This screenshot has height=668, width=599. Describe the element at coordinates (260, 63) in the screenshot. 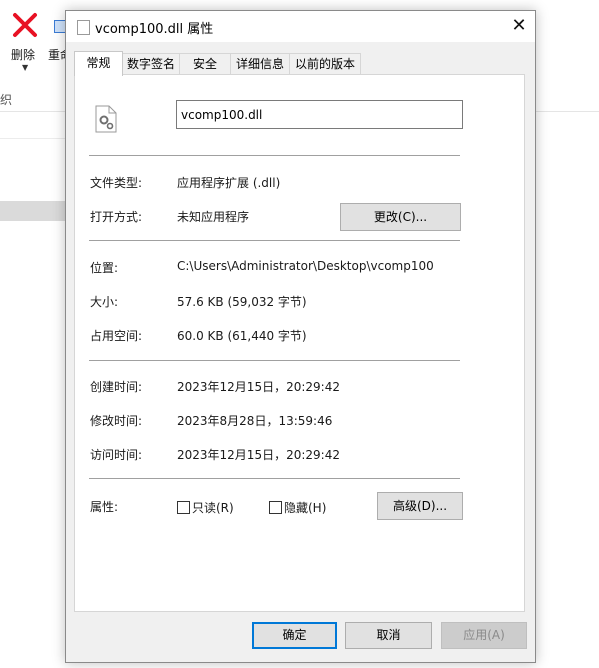

I see `tab-details: 详细信息` at that location.